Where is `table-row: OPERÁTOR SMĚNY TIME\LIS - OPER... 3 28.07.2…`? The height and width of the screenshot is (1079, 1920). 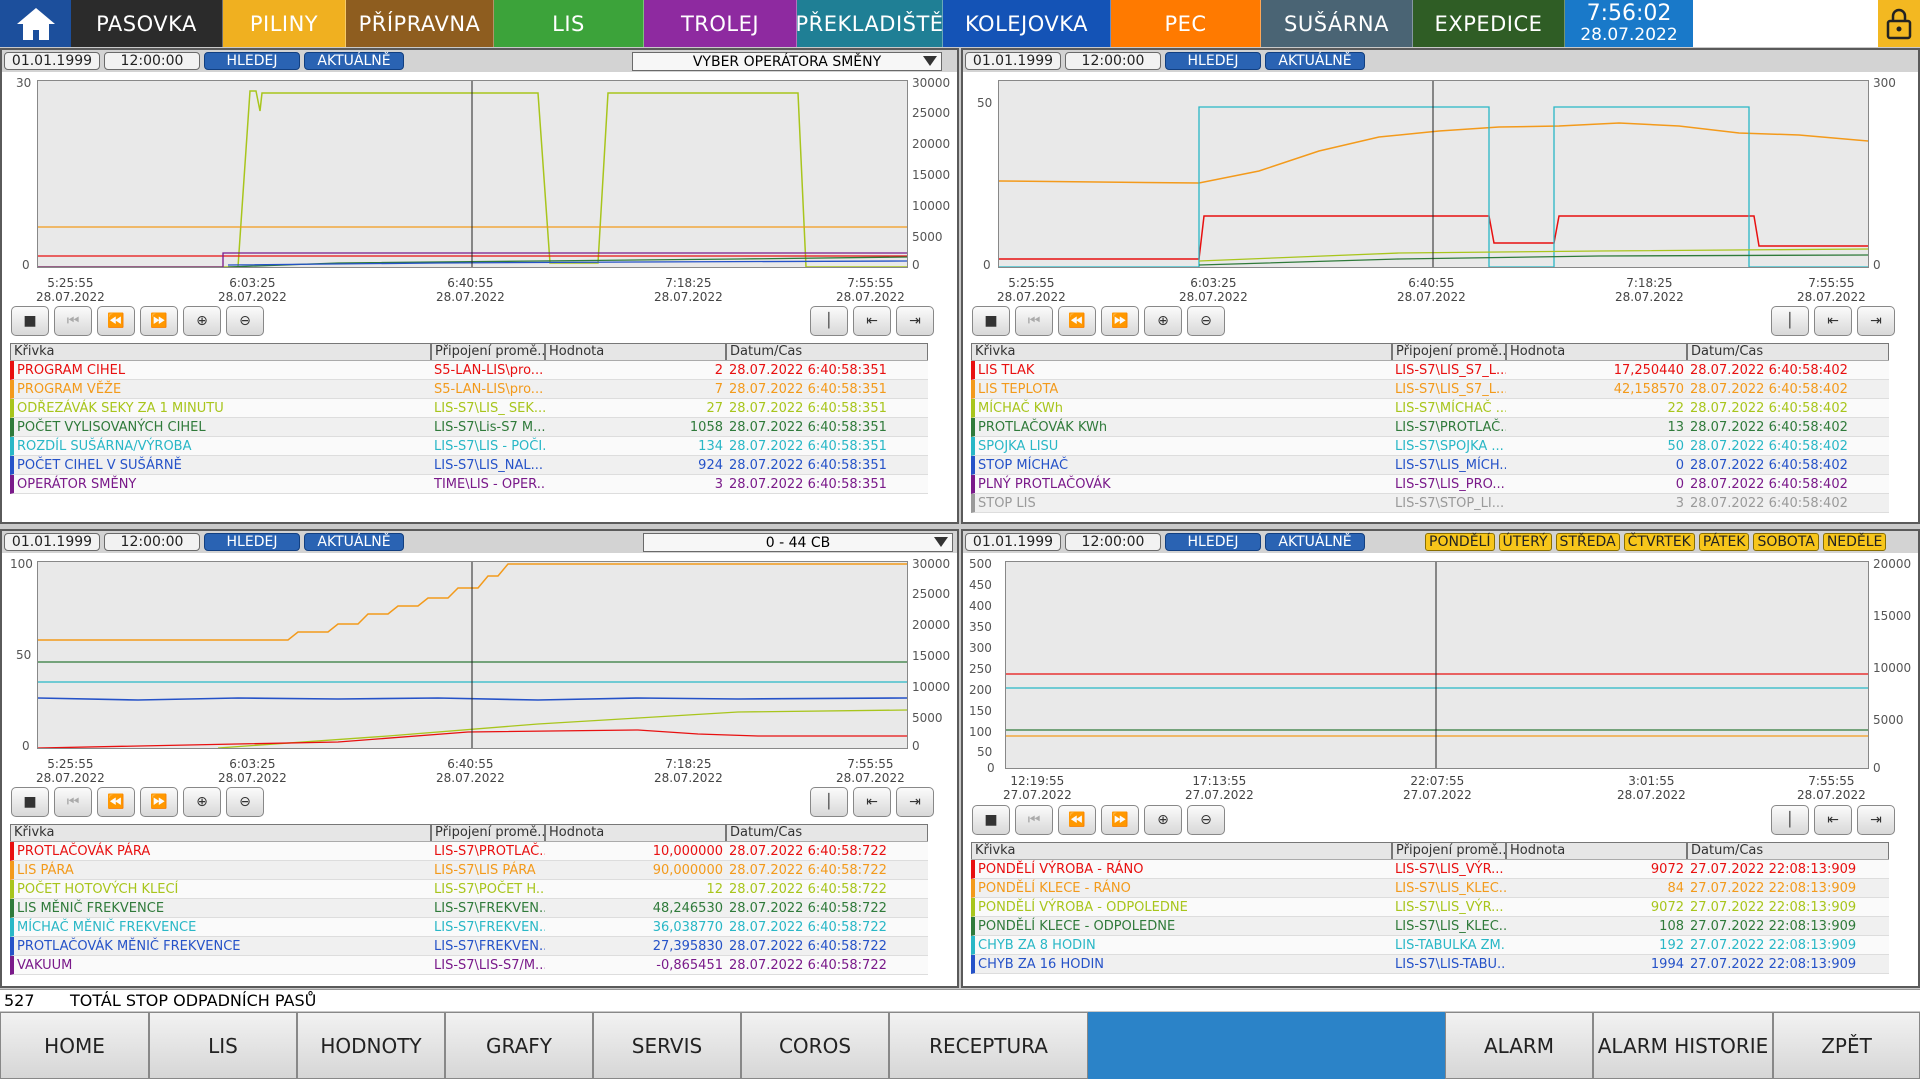
table-row: OPERÁTOR SMĚNY TIME\LIS - OPER... 3 28.07.2… is located at coordinates (469, 484).